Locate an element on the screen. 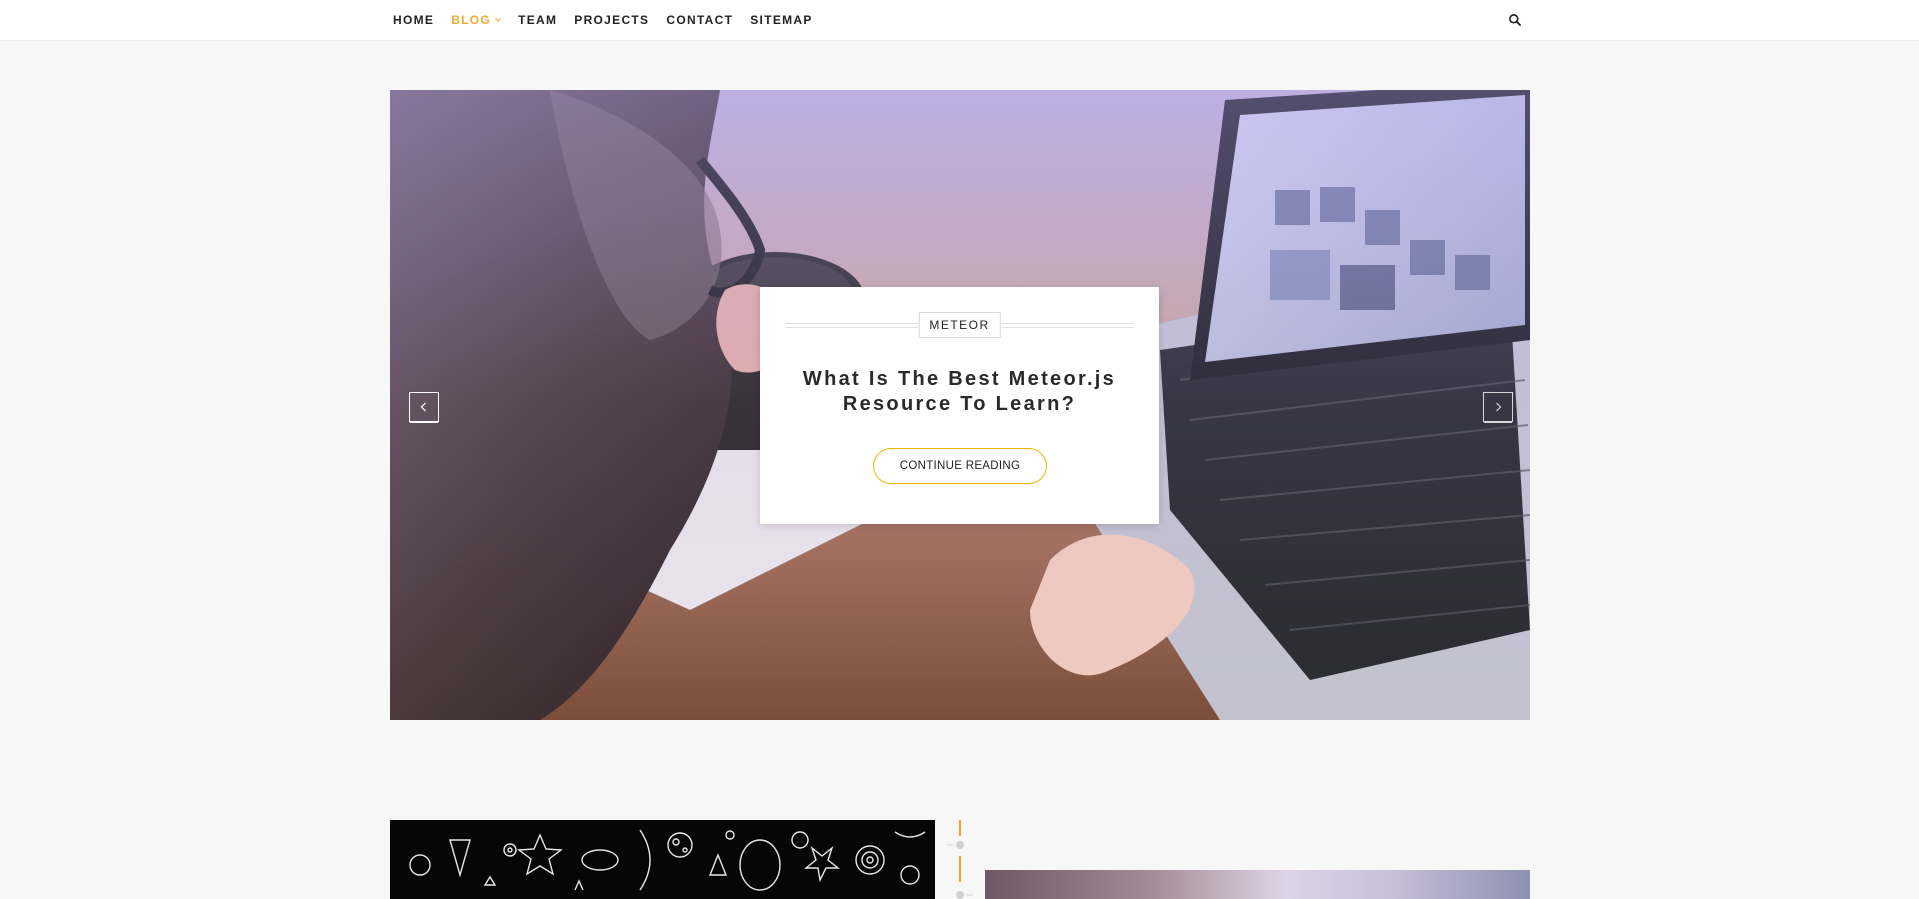 Image resolution: width=1919 pixels, height=899 pixels. chevron-right-icon is located at coordinates (1499, 407).